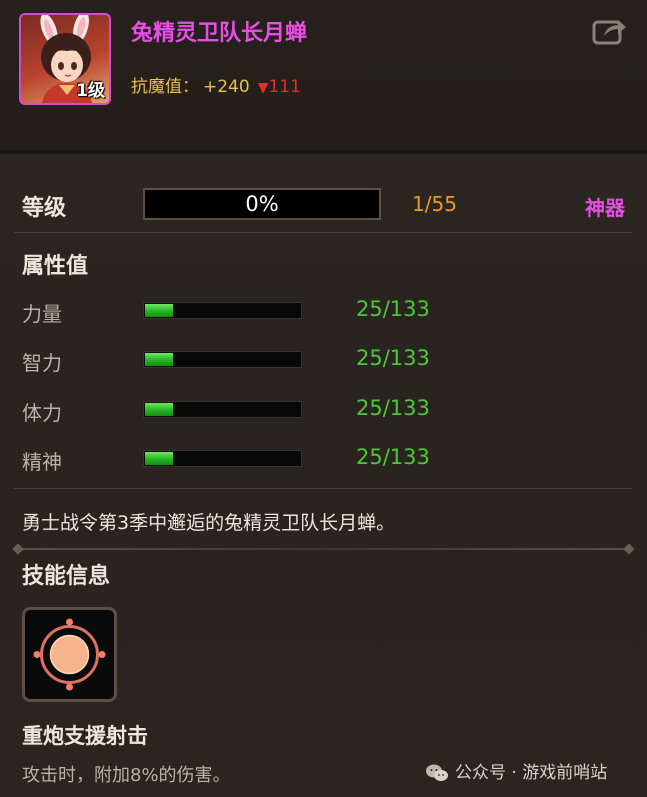  Describe the element at coordinates (126, 775) in the screenshot. I see `skill-description: 攻击时，附加8%的伤害。` at that location.